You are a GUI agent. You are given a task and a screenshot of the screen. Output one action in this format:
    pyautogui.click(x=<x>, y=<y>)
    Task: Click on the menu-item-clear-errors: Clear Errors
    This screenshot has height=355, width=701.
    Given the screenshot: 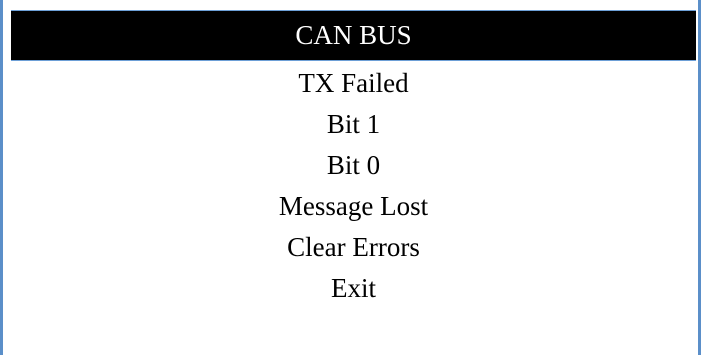 What is the action you would take?
    pyautogui.click(x=353, y=247)
    